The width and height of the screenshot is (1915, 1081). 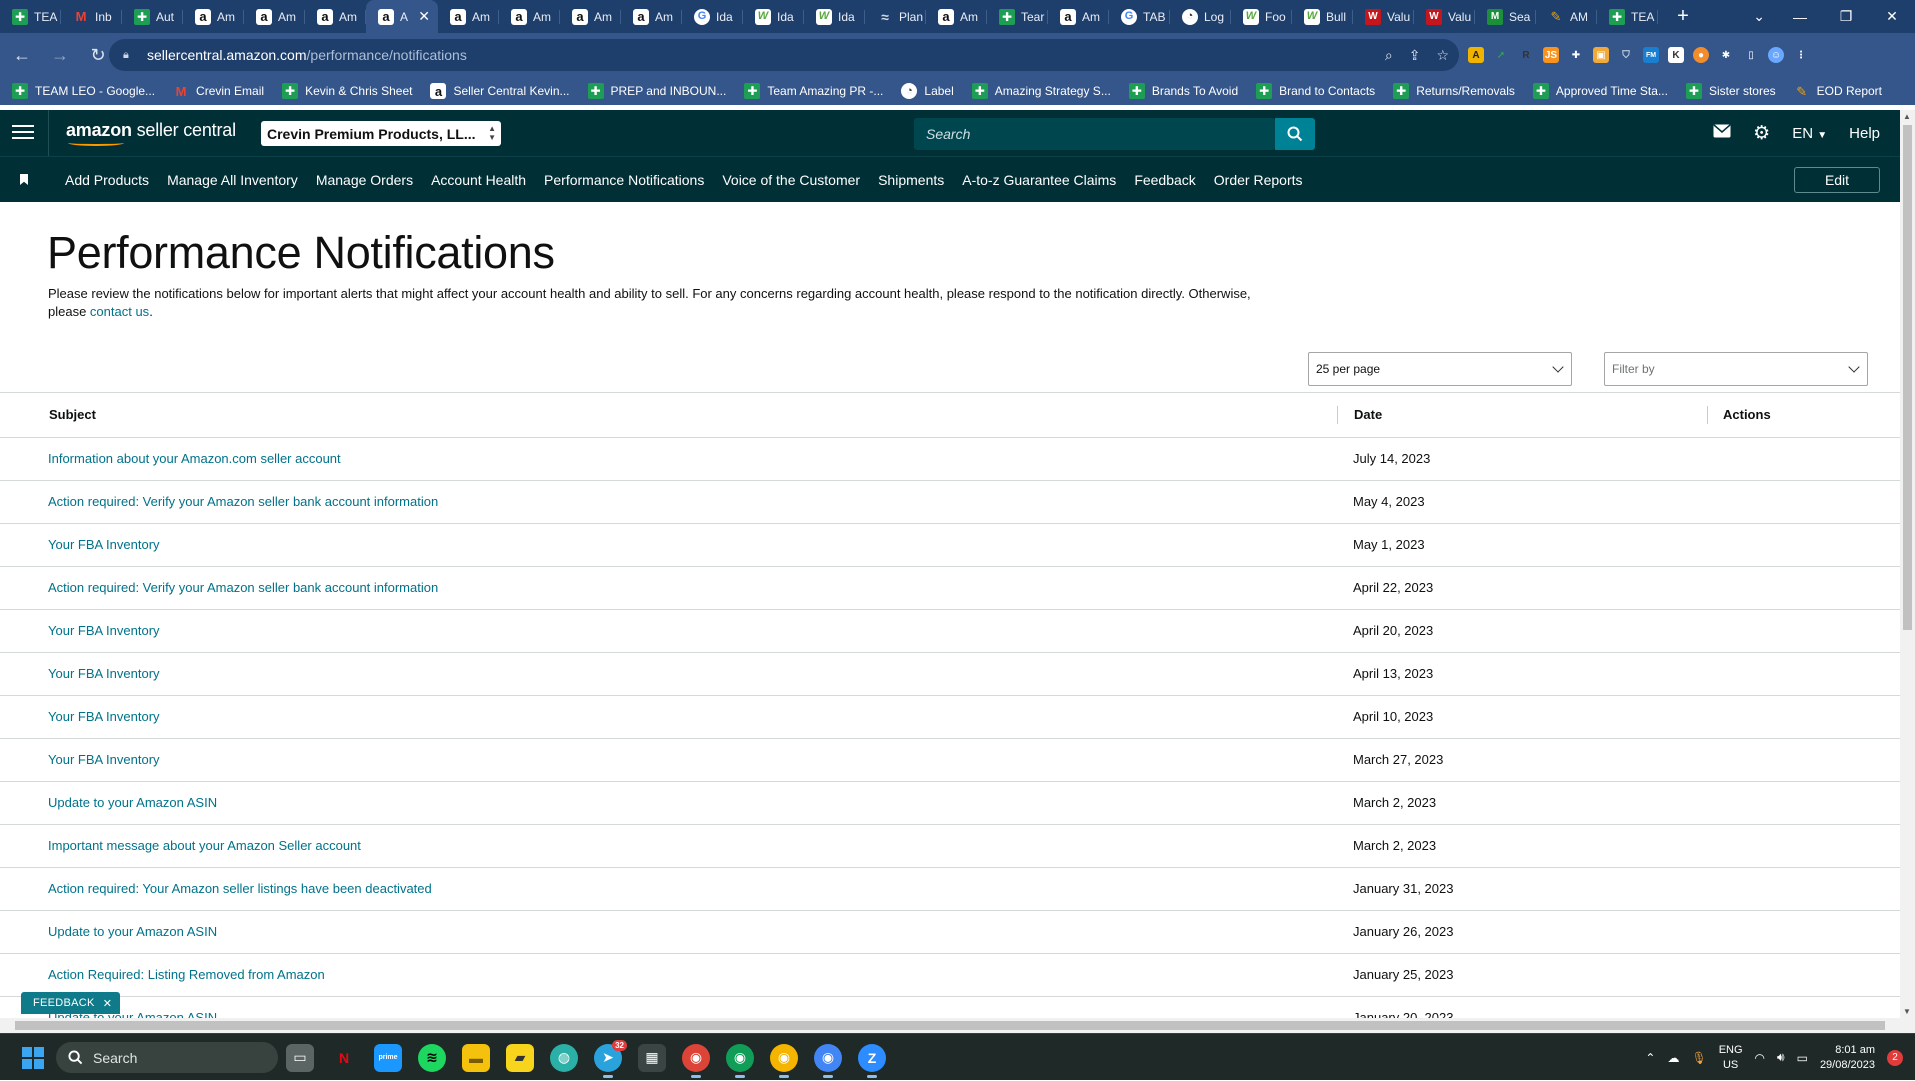 What do you see at coordinates (71, 1003) in the screenshot?
I see `feedback-tab: FEEDBACK ✕` at bounding box center [71, 1003].